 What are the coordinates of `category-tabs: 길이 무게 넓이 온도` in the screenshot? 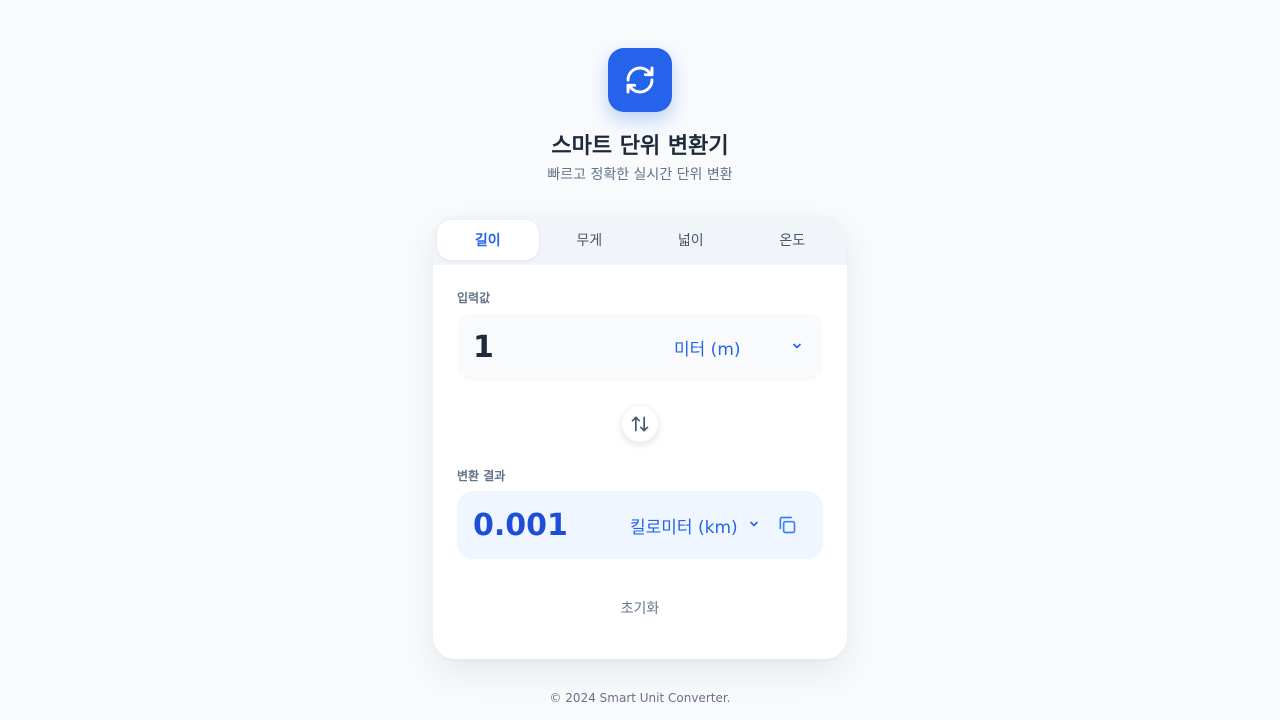 It's located at (640, 240).